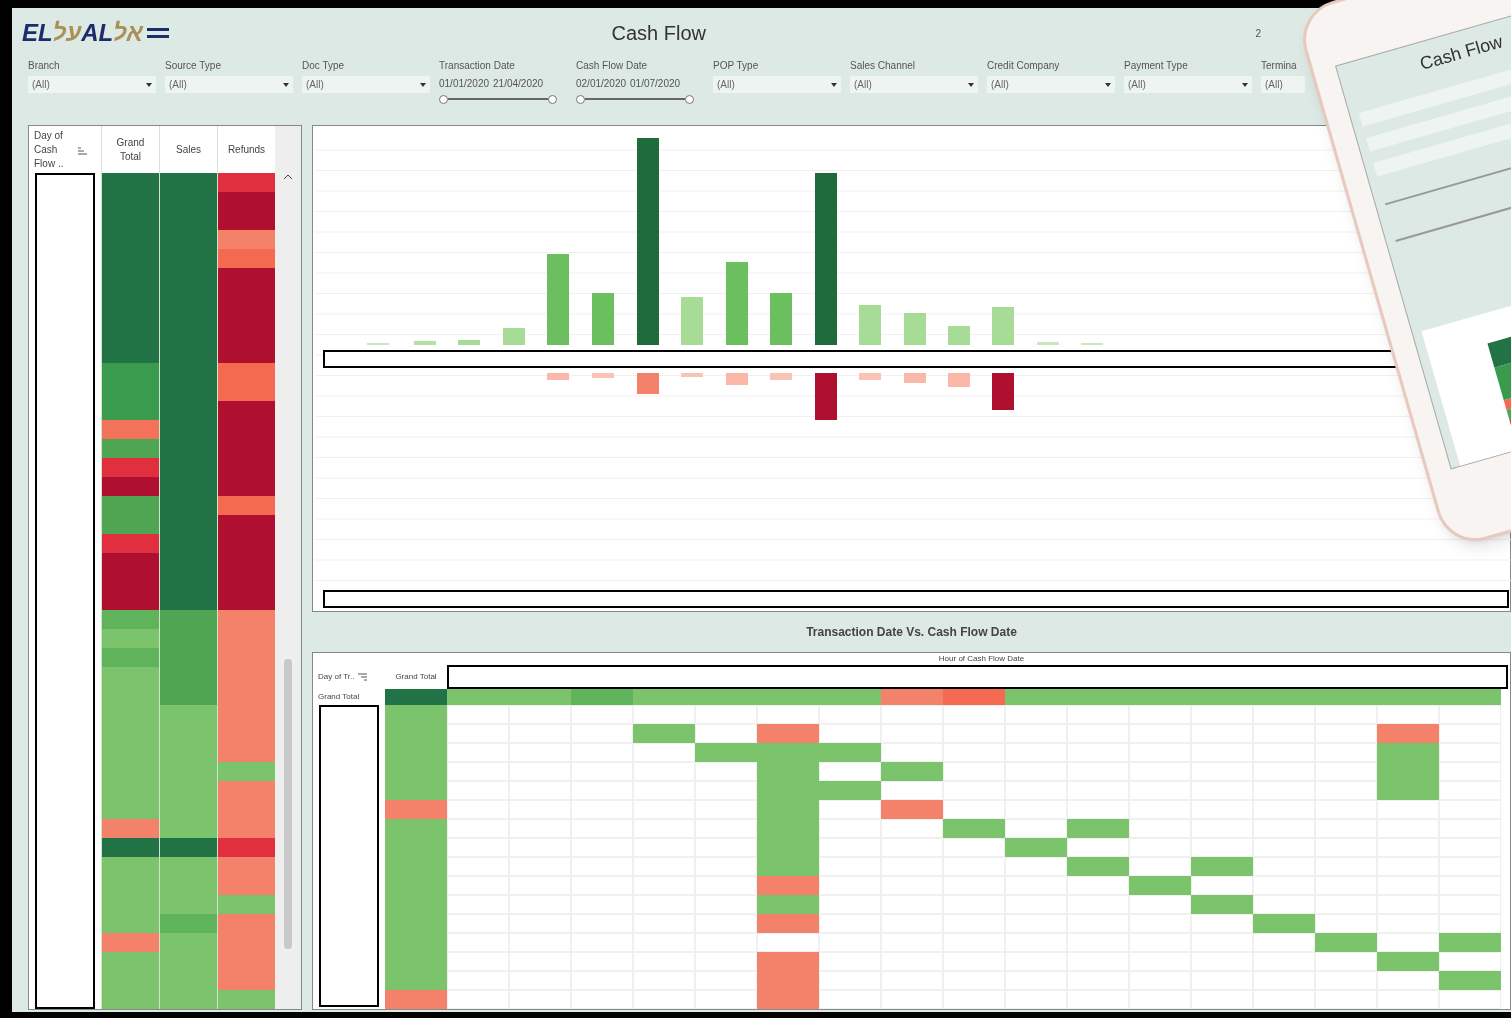 This screenshot has height=1018, width=1511. Describe the element at coordinates (49, 150) in the screenshot. I see `column-header: Day of Cash Flow ..` at that location.